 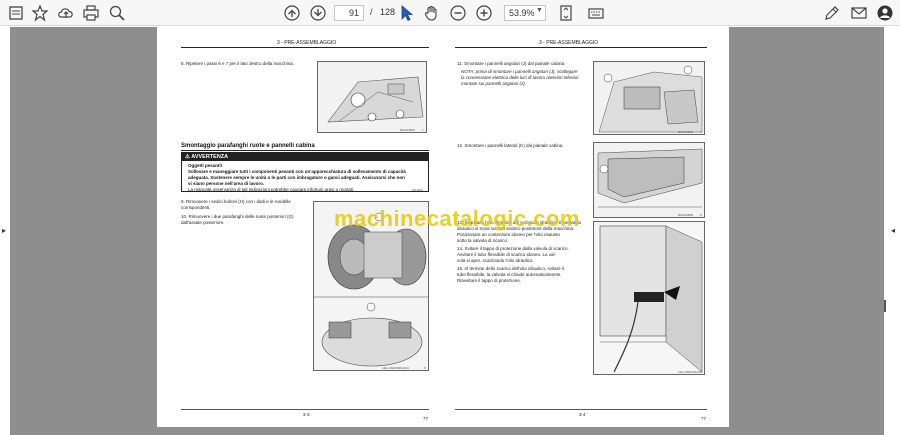 I want to click on step-line: sotto la valvola di scarico., so click(x=483, y=240).